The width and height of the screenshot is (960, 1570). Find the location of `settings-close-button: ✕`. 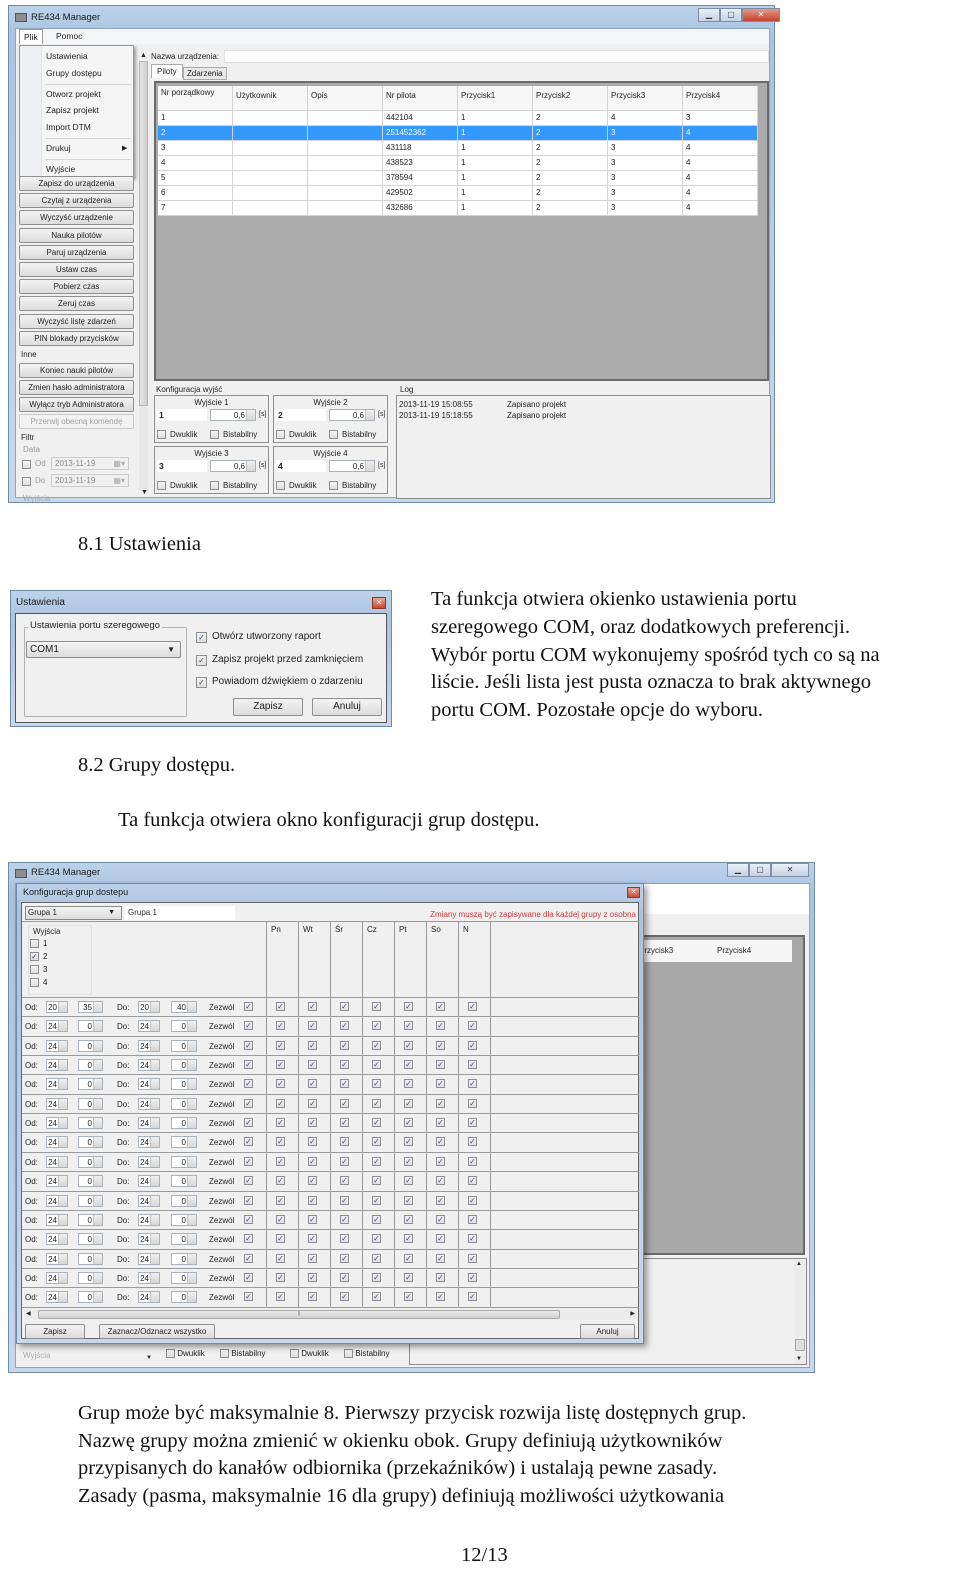

settings-close-button: ✕ is located at coordinates (379, 603).